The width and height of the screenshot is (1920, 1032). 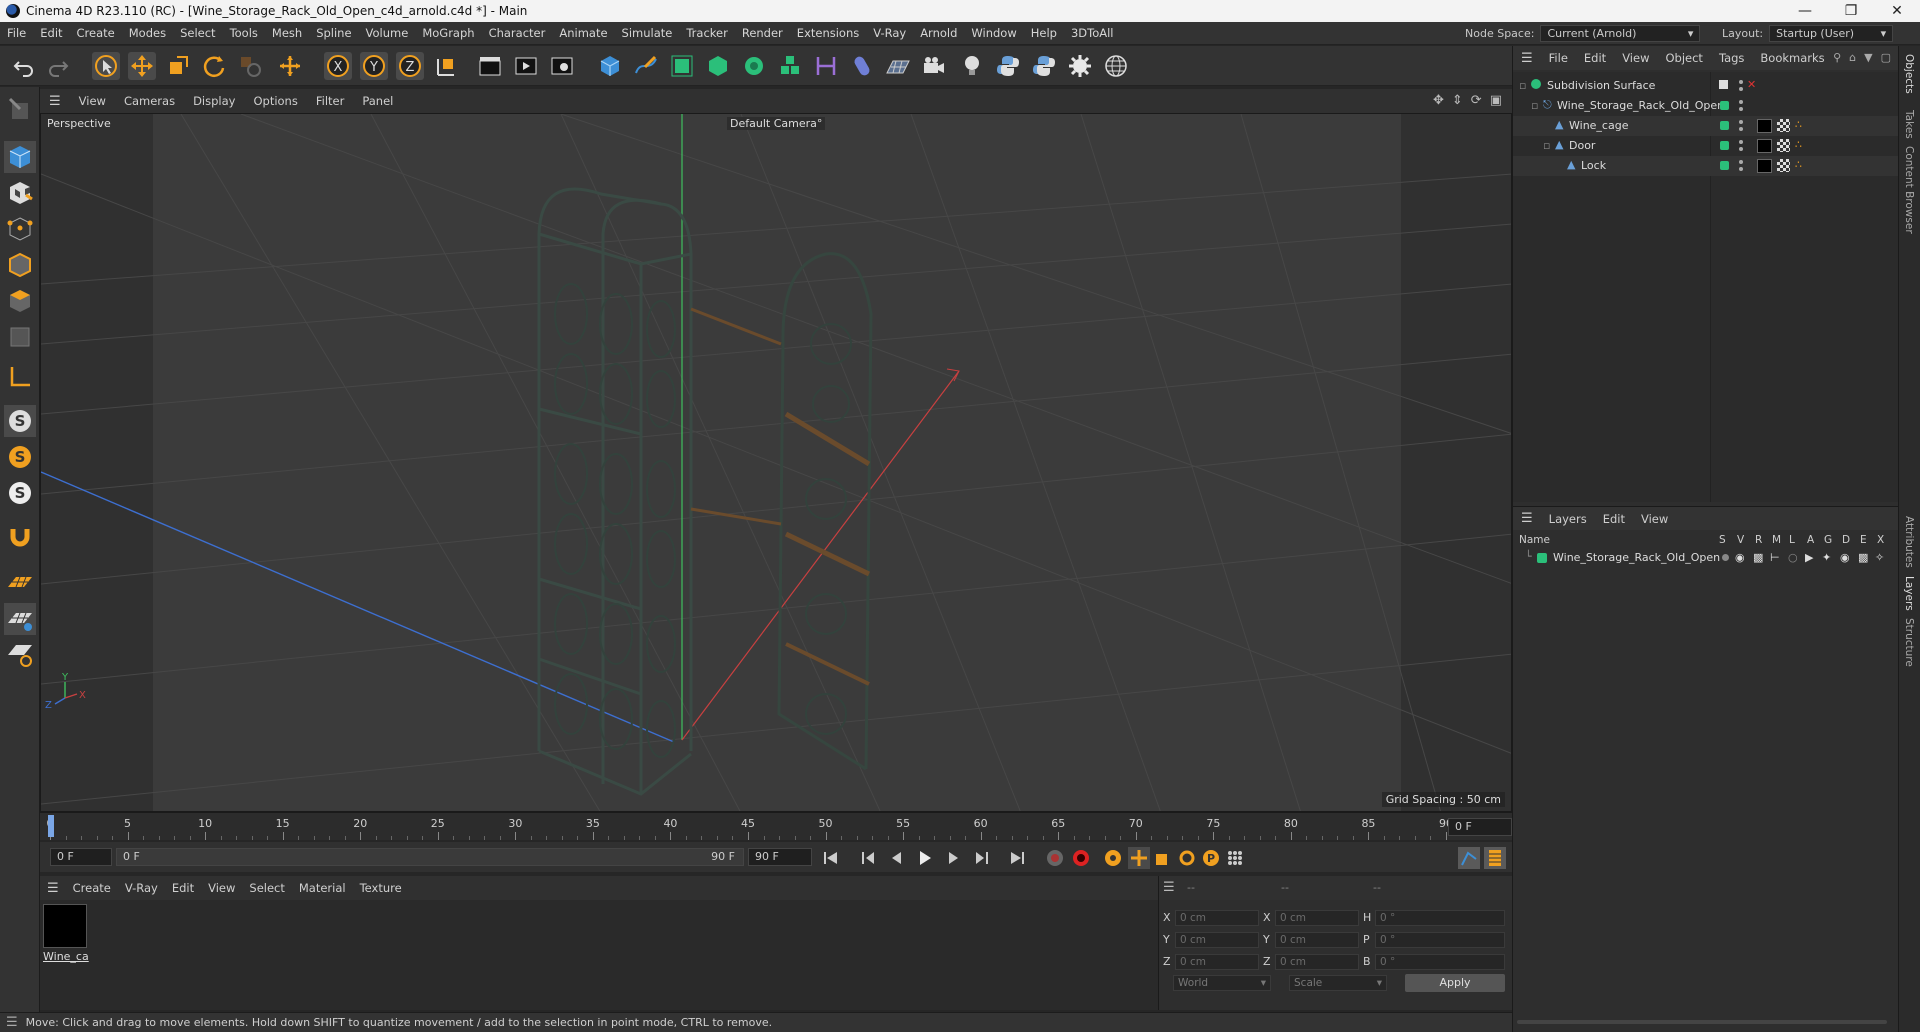 I want to click on pos-y-field: 0 cm, so click(x=1217, y=940).